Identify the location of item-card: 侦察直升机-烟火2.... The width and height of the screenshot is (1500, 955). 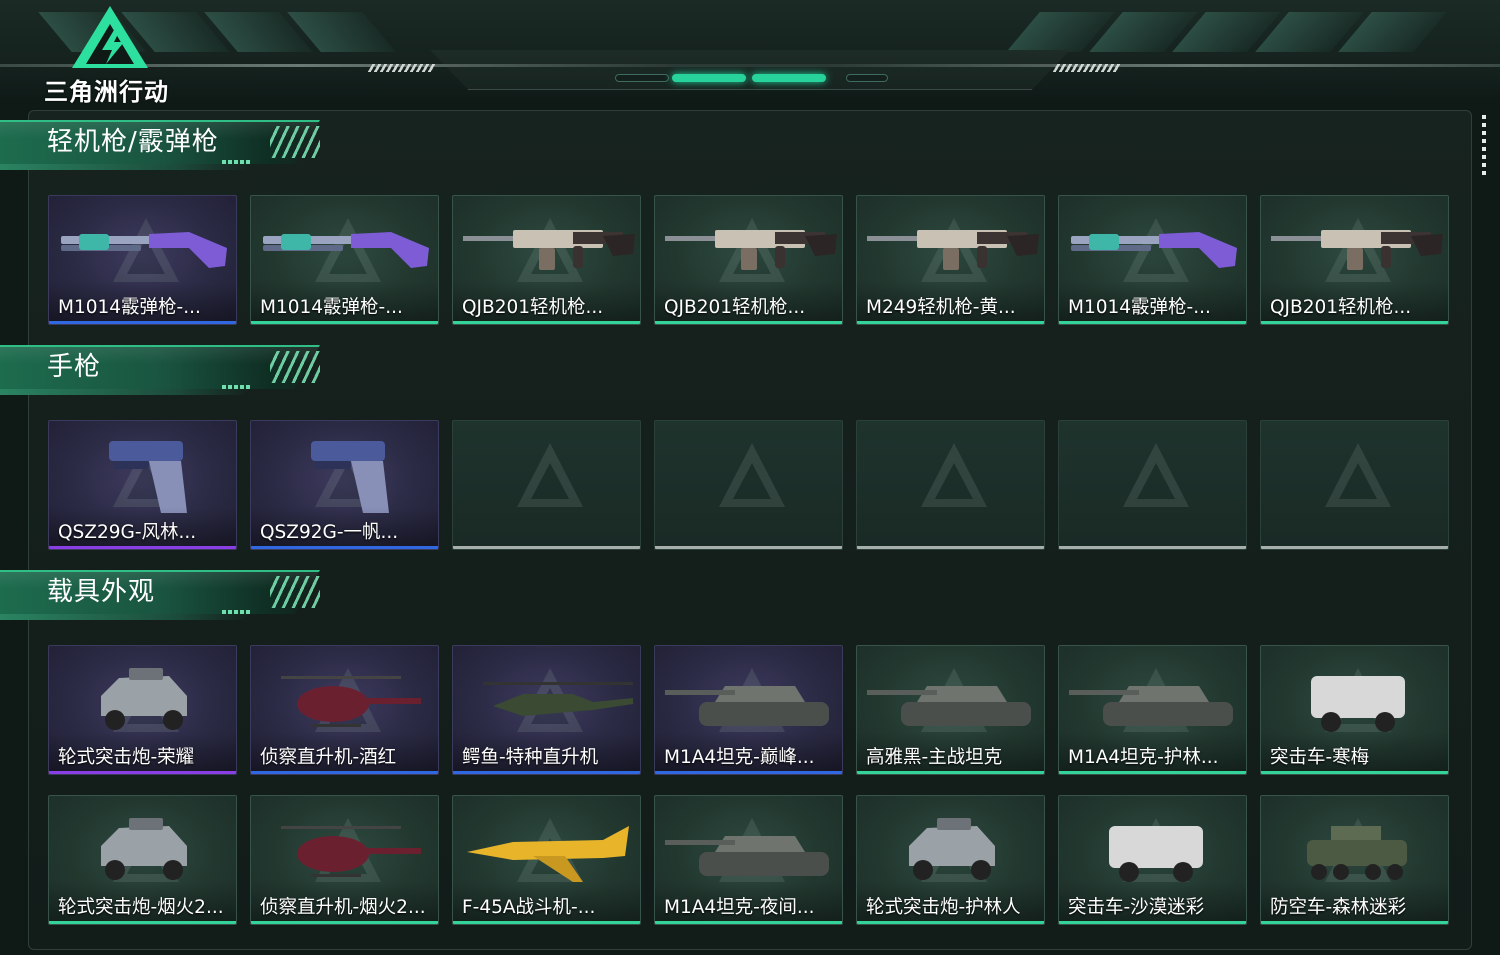
(344, 860).